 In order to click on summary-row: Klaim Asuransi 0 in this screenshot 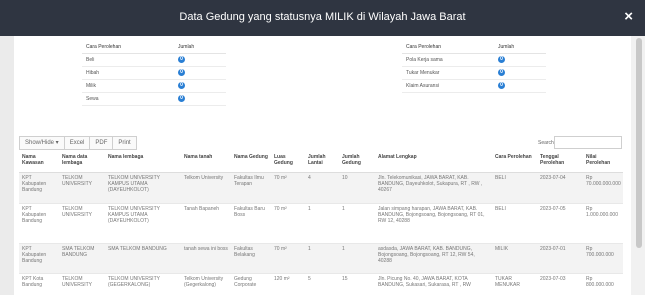, I will do `click(474, 86)`.